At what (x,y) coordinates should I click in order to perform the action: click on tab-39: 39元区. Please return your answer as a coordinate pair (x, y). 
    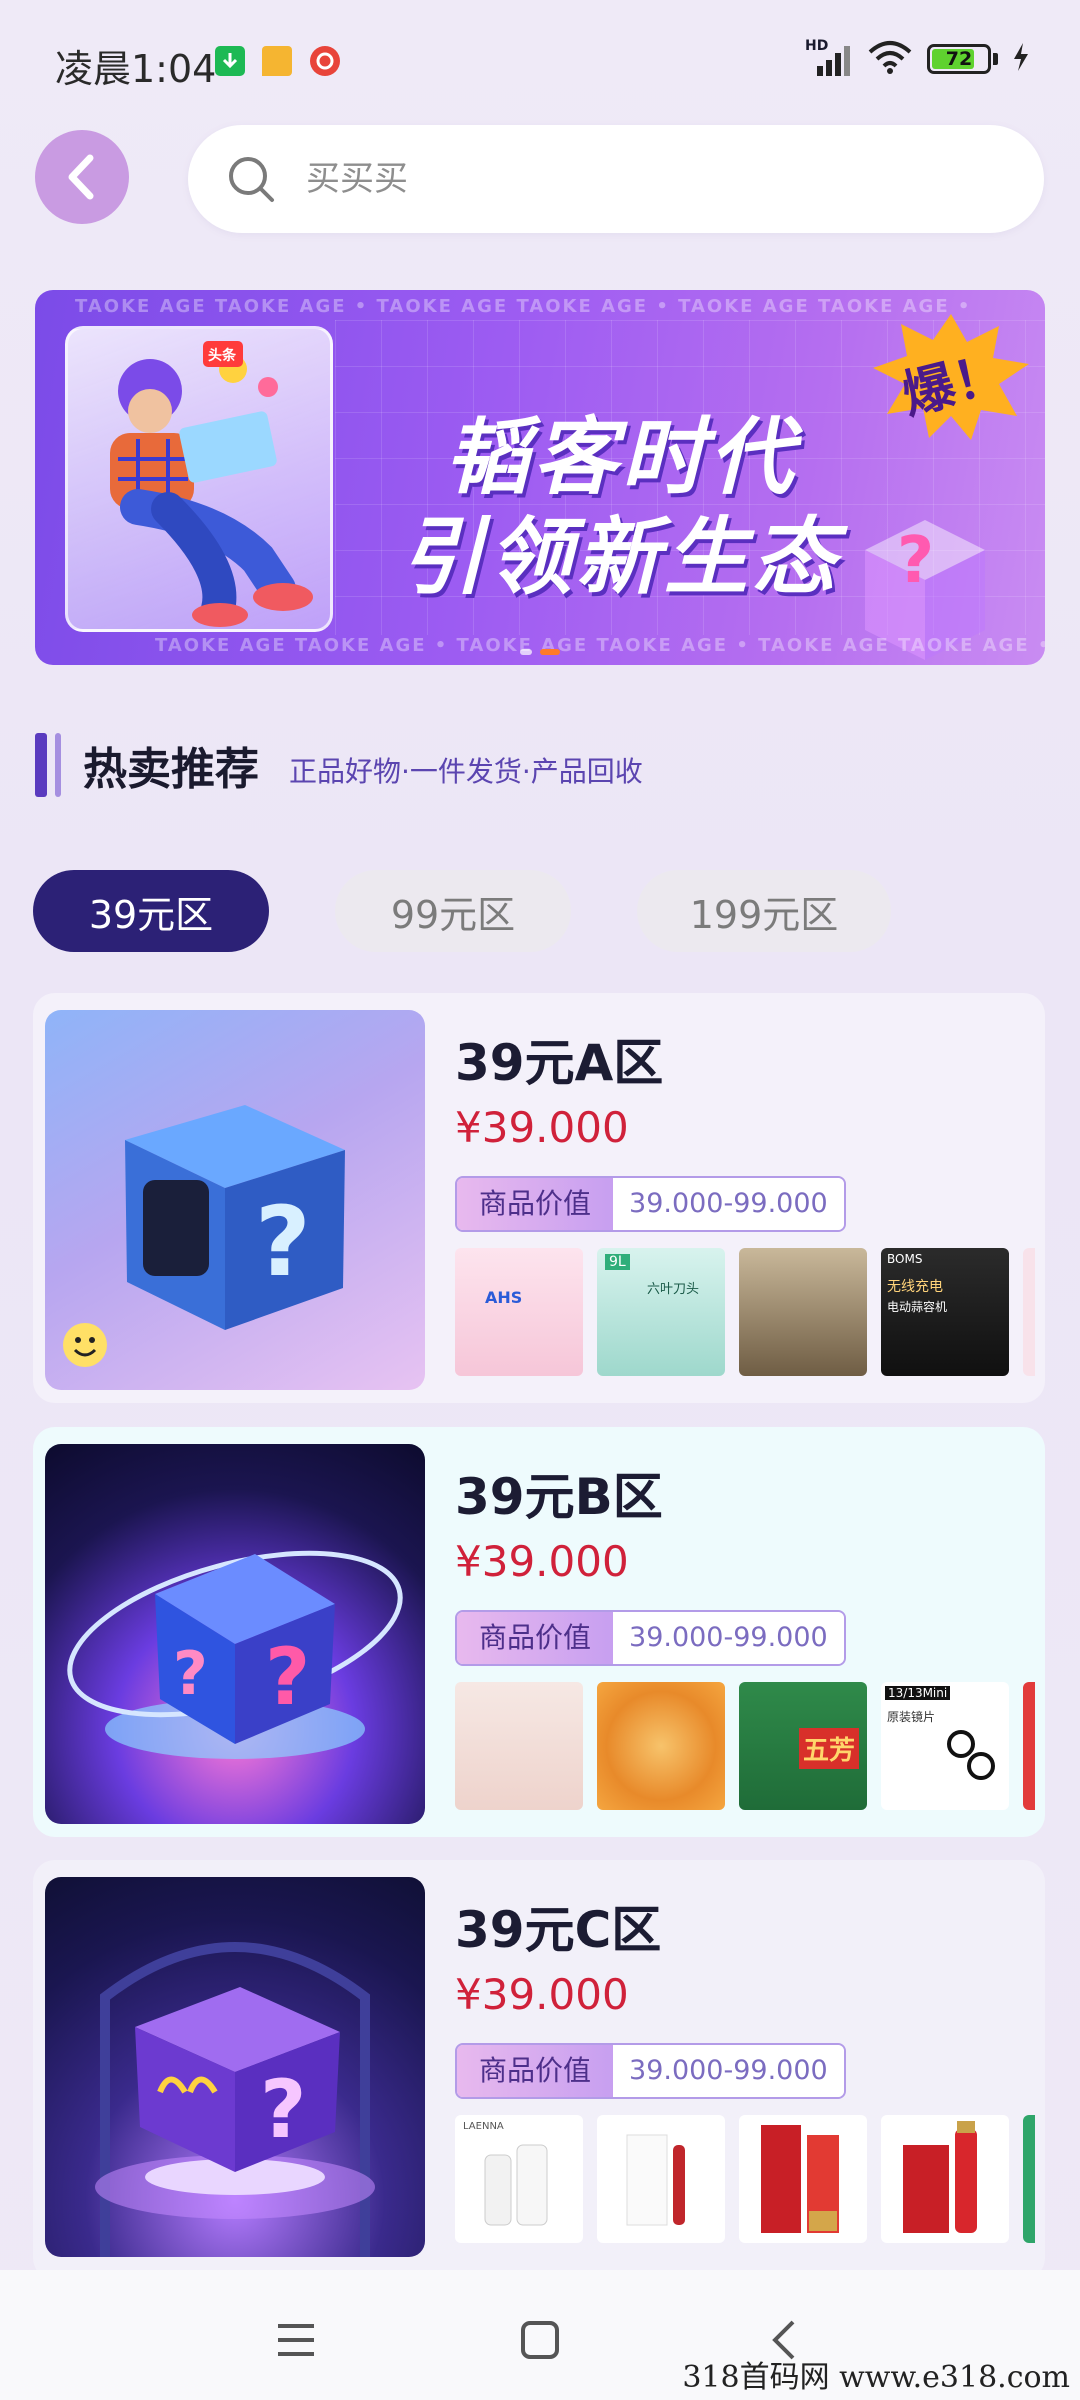
    Looking at the image, I should click on (151, 911).